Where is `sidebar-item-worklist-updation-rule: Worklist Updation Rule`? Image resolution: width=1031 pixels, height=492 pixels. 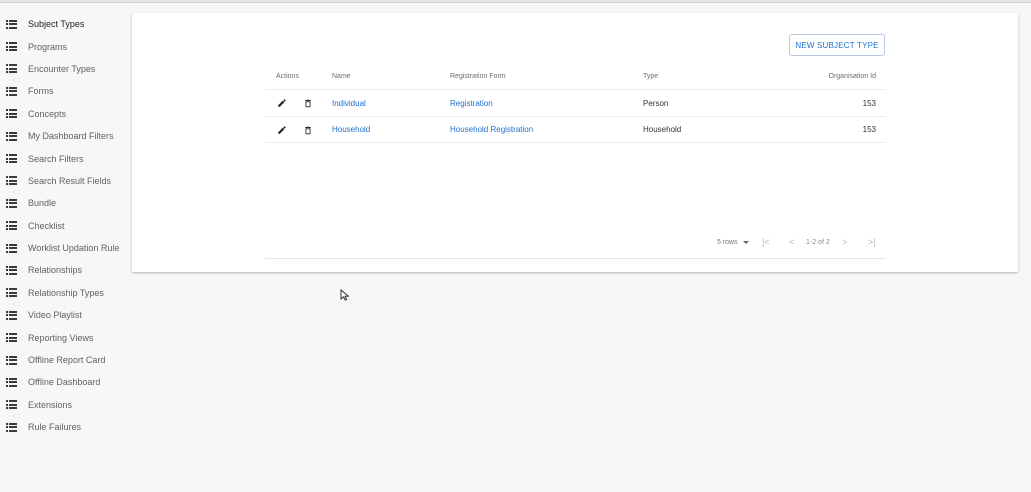 sidebar-item-worklist-updation-rule: Worklist Updation Rule is located at coordinates (64, 248).